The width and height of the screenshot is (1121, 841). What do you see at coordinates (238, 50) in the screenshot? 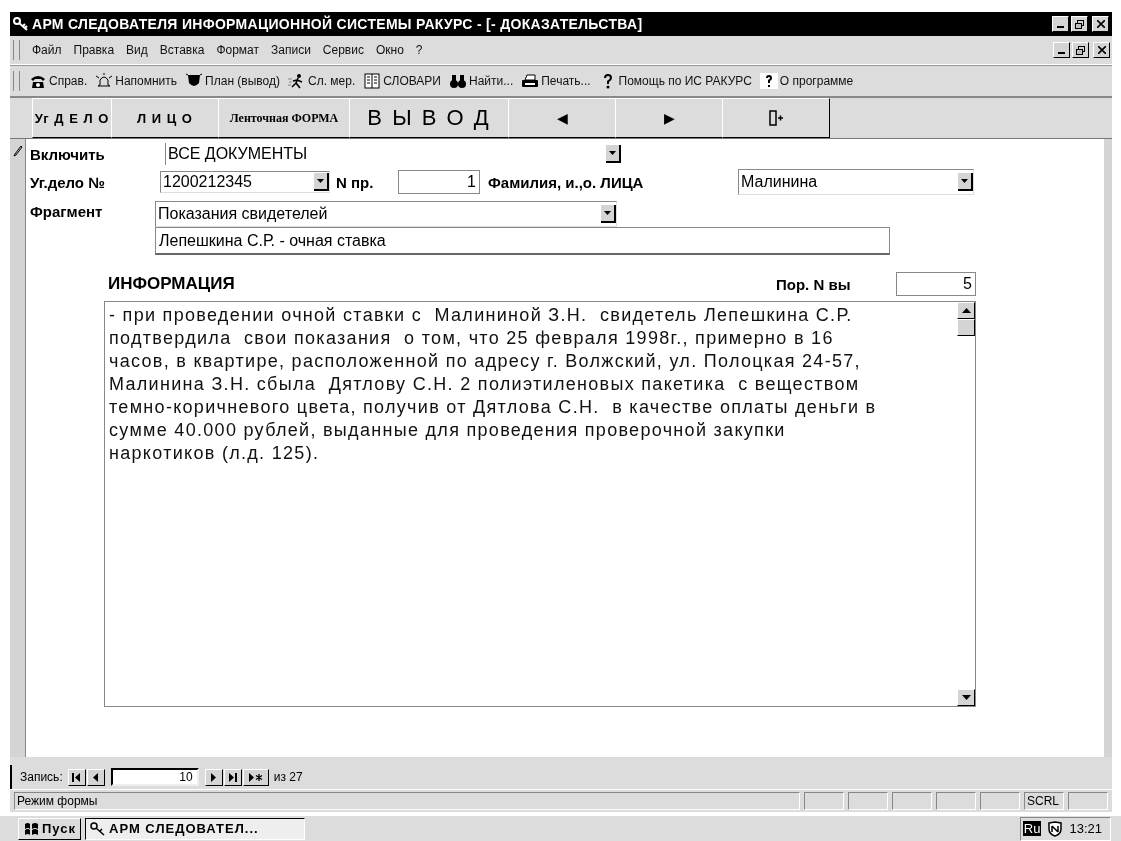
I see `menu-item: Формат` at bounding box center [238, 50].